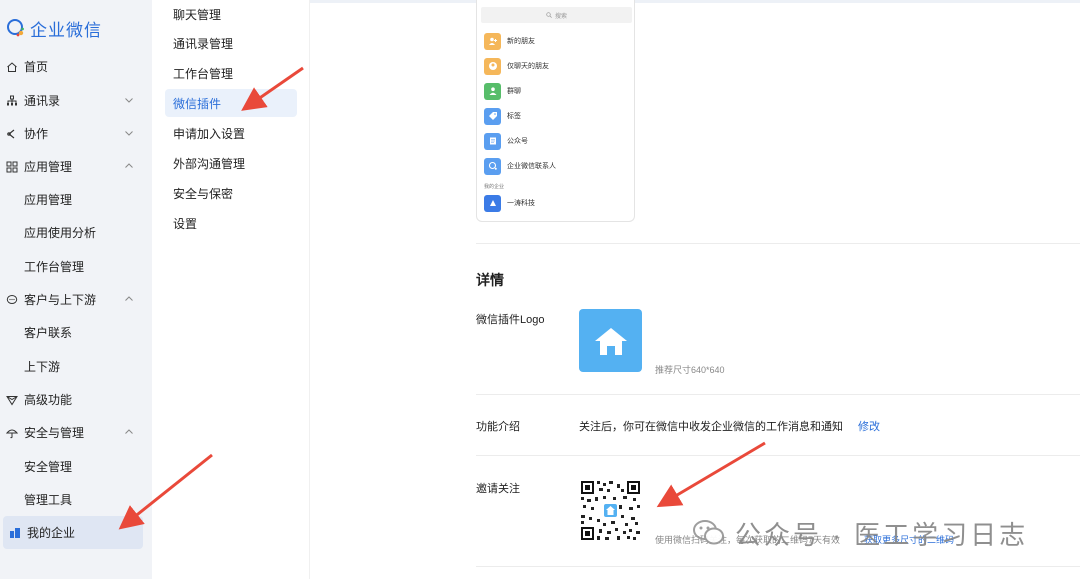  I want to click on search-icon, so click(549, 15).